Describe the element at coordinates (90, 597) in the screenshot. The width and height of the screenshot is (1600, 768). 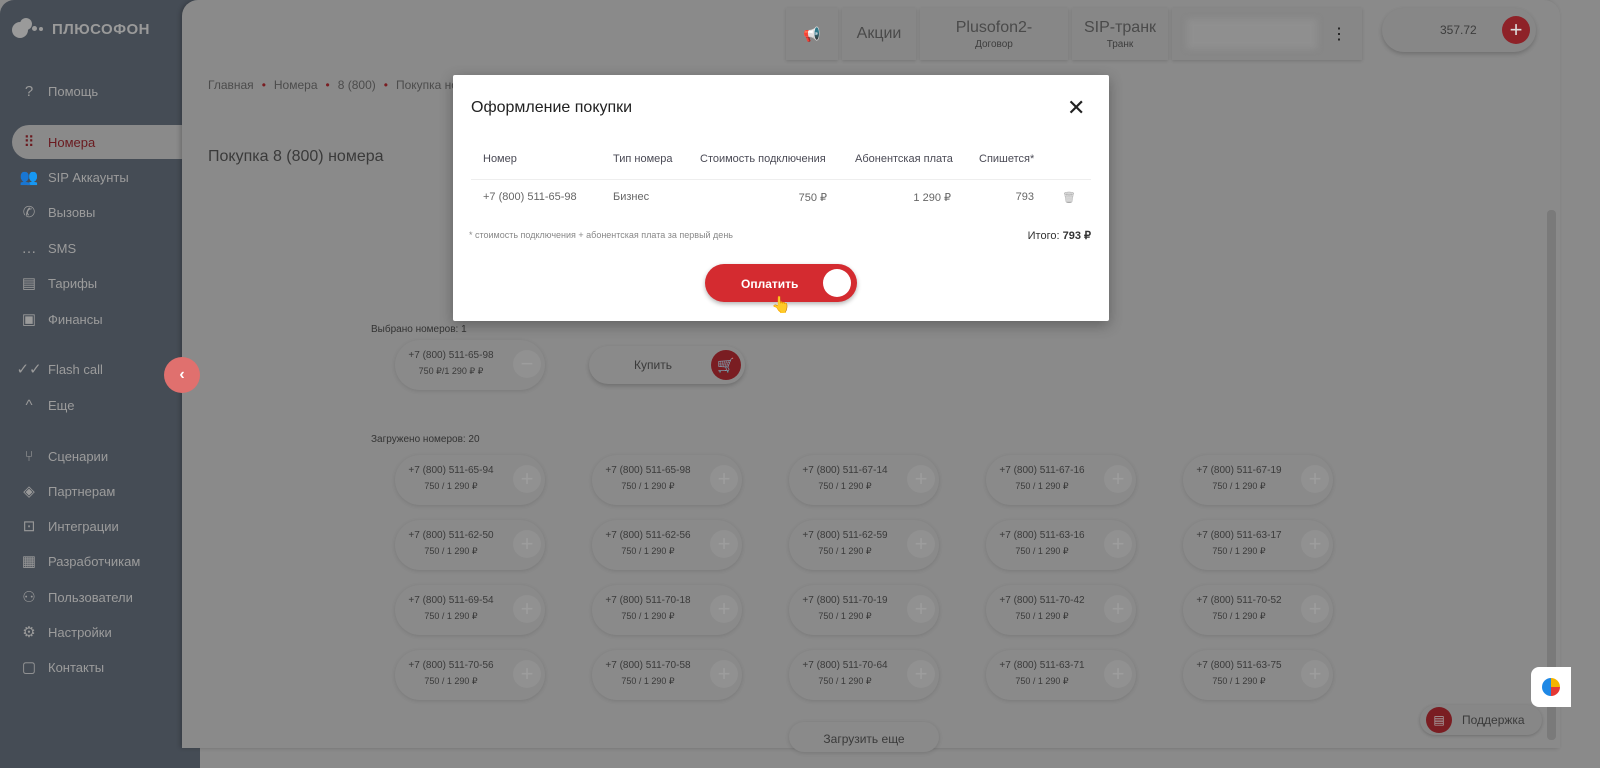
I see `sidebar-item-label: Пользователи` at that location.